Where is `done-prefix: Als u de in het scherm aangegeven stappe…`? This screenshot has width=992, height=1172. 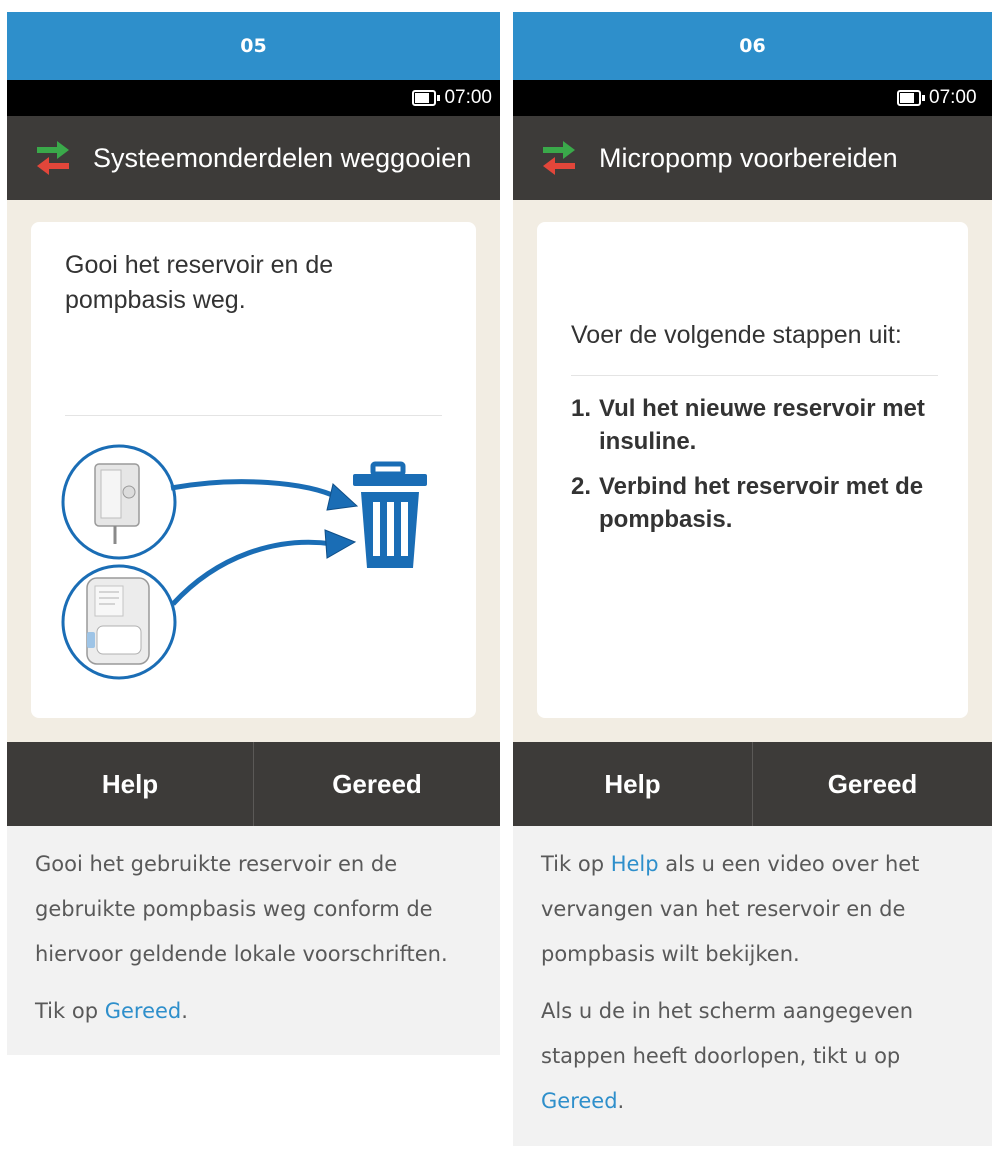
done-prefix: Als u de in het scherm aangegeven stappe… is located at coordinates (727, 1033).